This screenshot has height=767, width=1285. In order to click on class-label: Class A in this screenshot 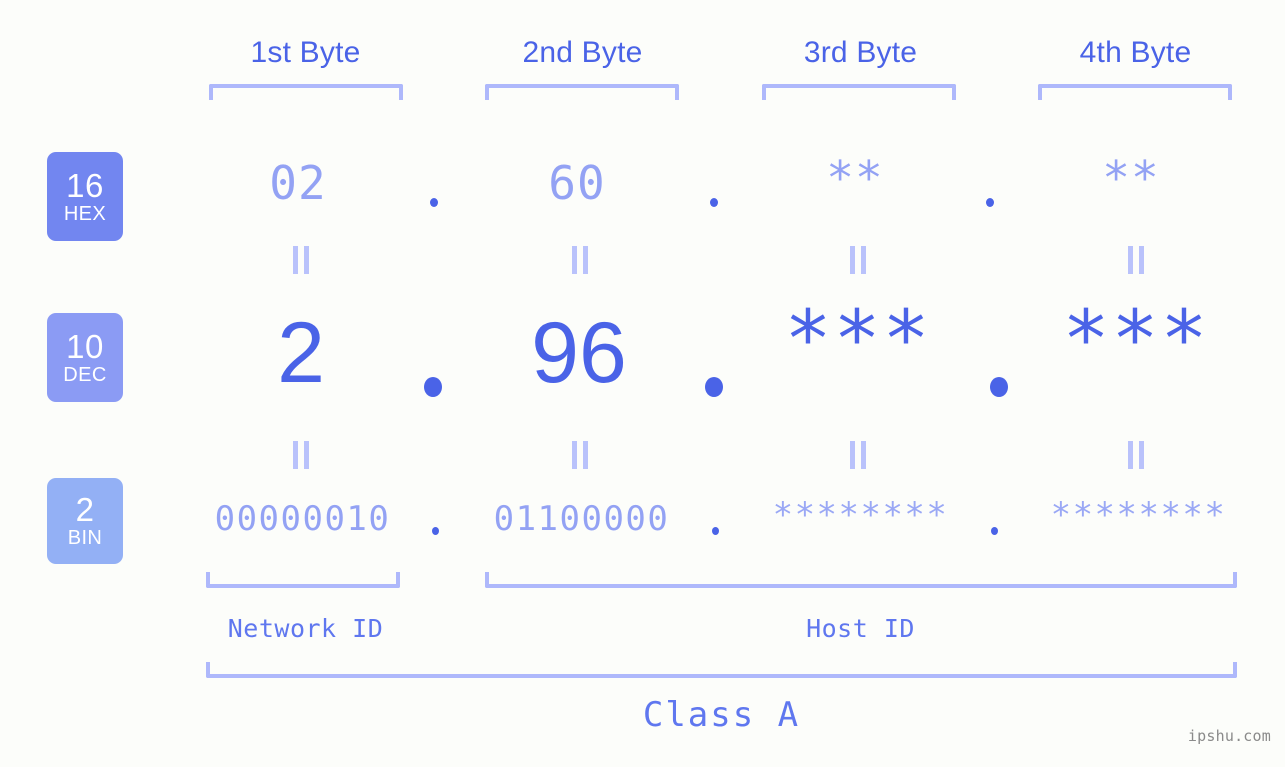, I will do `click(721, 715)`.